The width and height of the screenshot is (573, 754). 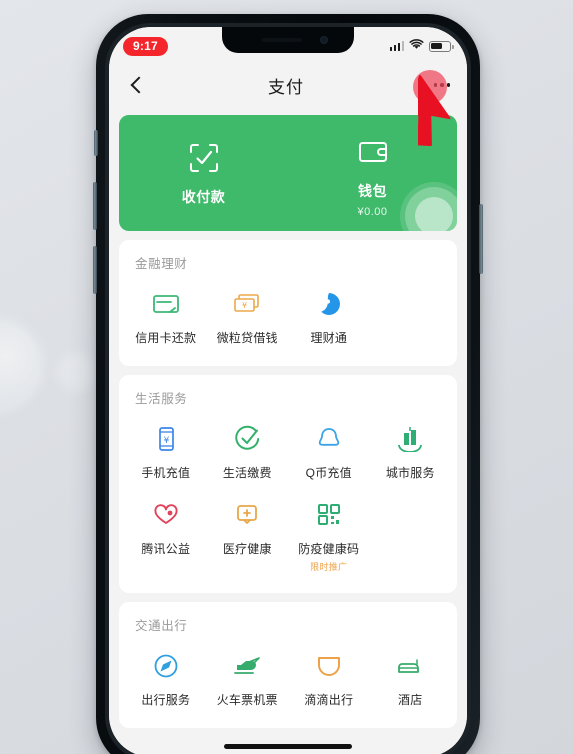 I want to click on didi-icon, so click(x=329, y=666).